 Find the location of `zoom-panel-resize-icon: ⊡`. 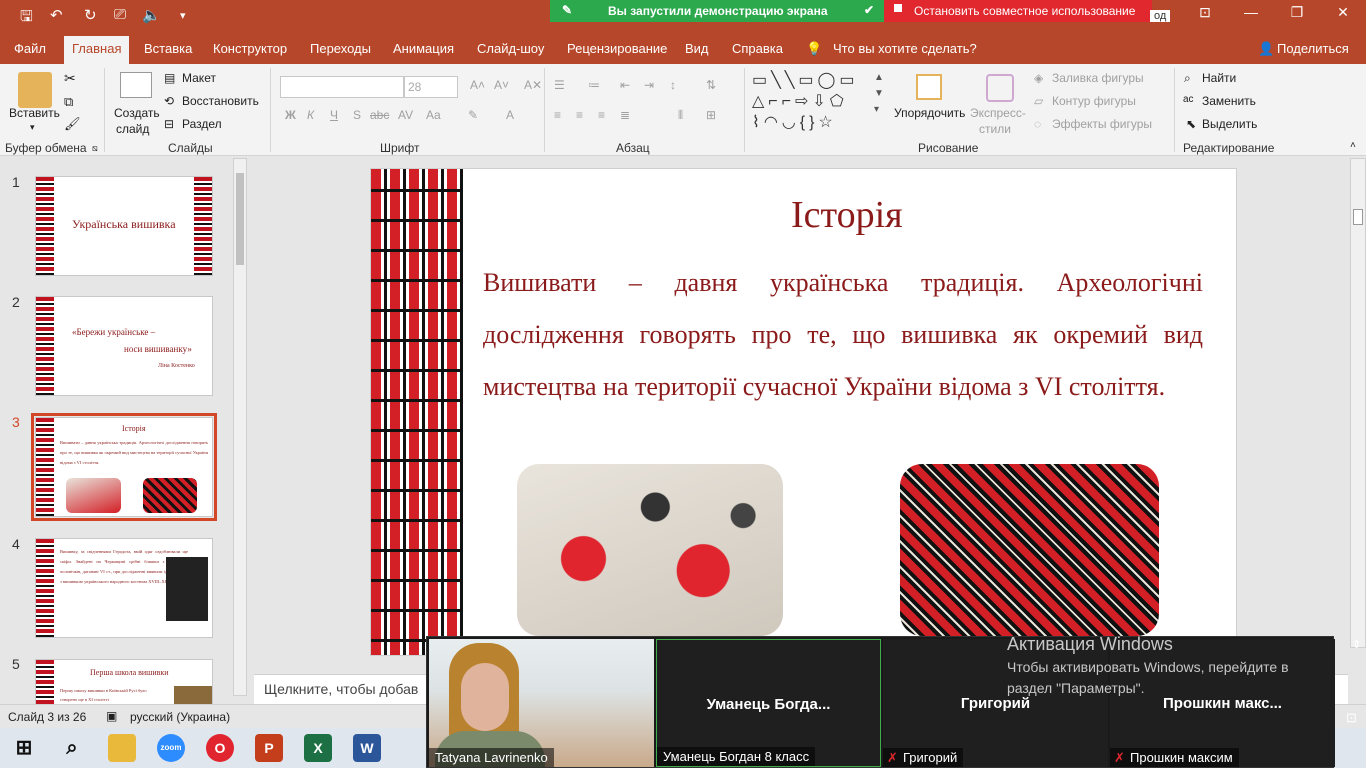

zoom-panel-resize-icon: ⊡ is located at coordinates (1351, 718).